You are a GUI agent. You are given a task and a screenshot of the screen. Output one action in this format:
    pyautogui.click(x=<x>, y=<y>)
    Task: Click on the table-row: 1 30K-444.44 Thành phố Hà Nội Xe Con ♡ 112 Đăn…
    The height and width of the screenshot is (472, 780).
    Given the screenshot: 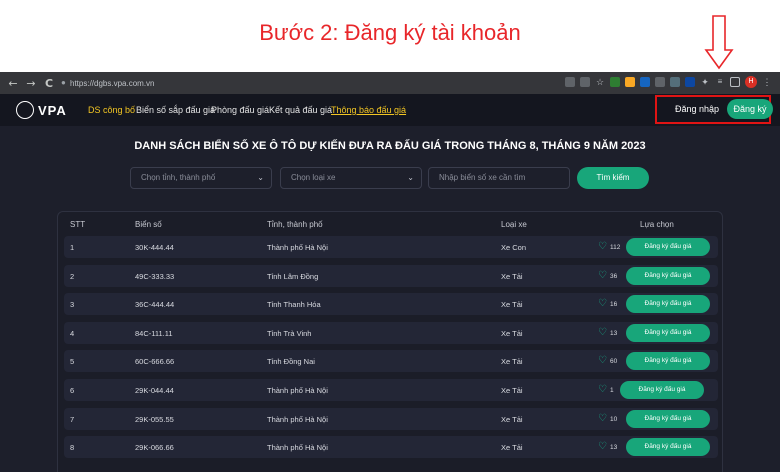 What is the action you would take?
    pyautogui.click(x=391, y=247)
    